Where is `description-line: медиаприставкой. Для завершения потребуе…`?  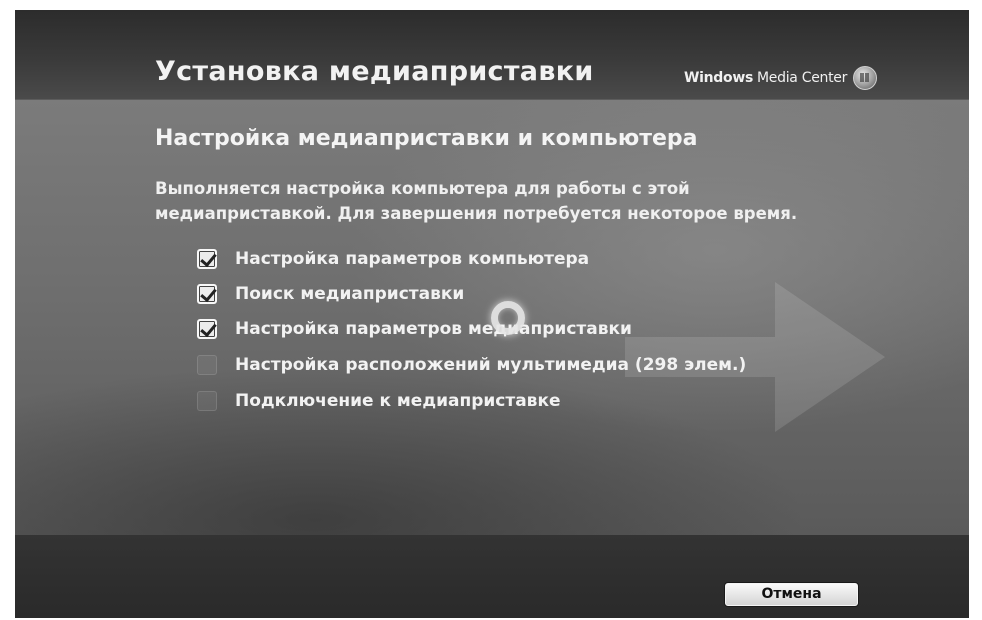 description-line: медиаприставкой. Для завершения потребуе… is located at coordinates (476, 213).